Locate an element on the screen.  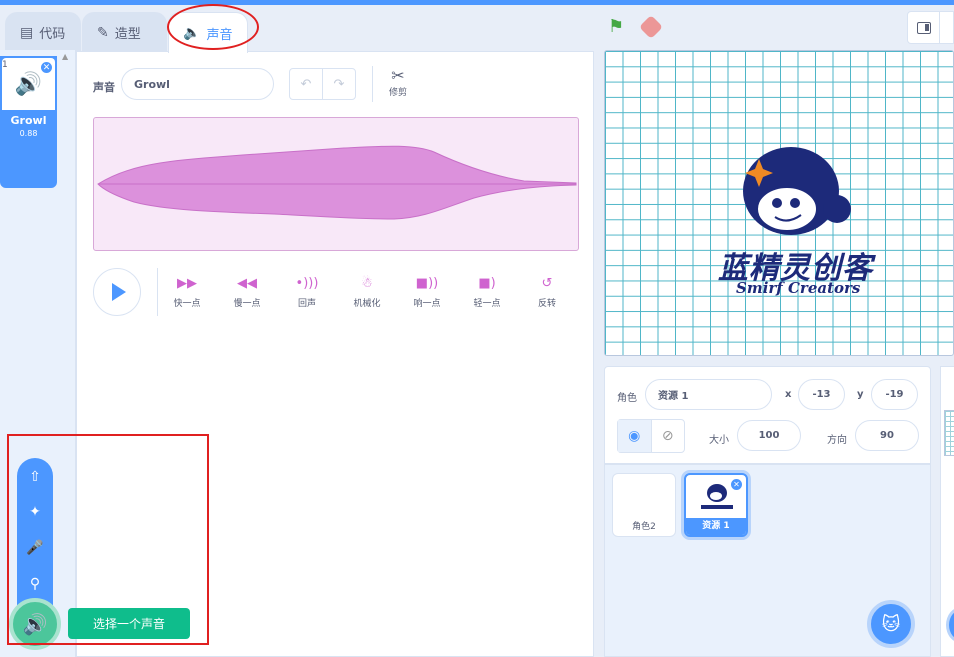
surprise-icon: ✦ is located at coordinates (35, 512).